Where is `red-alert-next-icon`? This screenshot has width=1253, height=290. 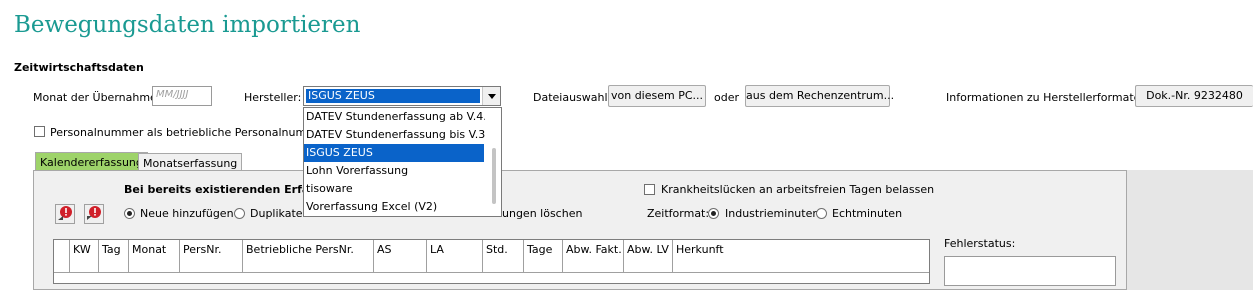
red-alert-next-icon is located at coordinates (94, 214).